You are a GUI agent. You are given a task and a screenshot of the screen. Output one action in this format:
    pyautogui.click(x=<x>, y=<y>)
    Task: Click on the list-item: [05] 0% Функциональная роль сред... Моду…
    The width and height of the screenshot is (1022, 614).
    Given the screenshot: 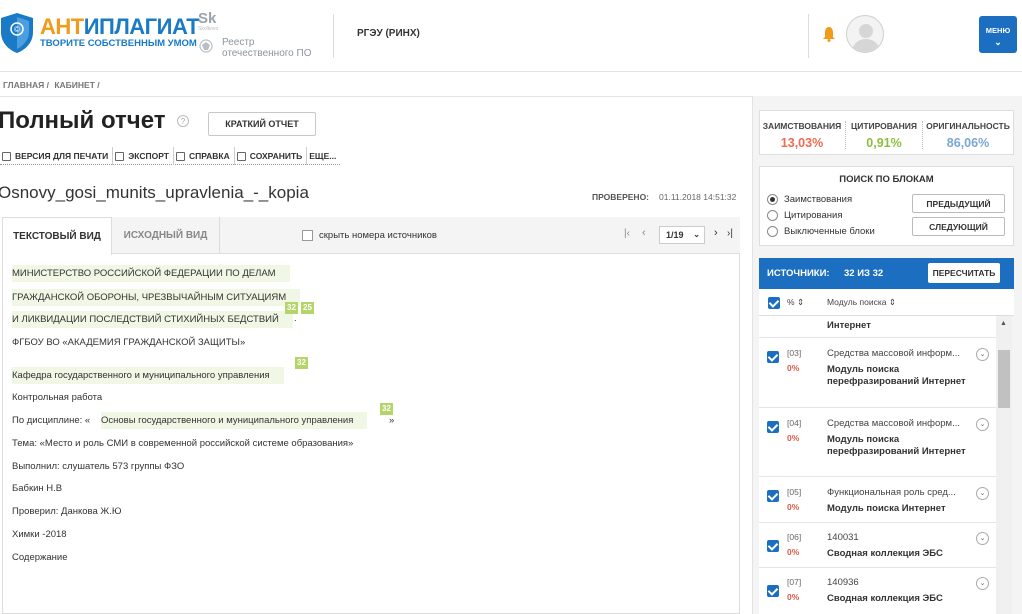 What is the action you would take?
    pyautogui.click(x=877, y=500)
    